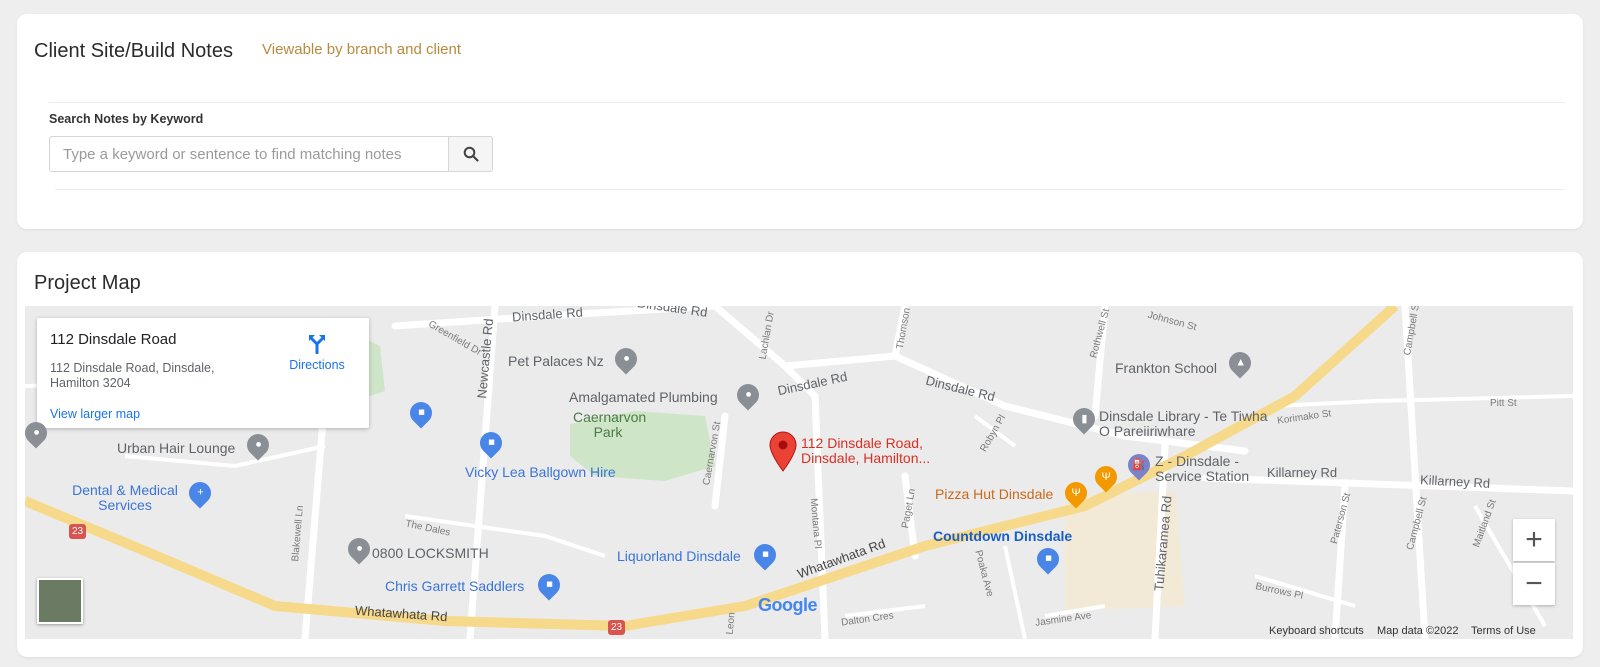  Describe the element at coordinates (807, 102) in the screenshot. I see `divider-top` at that location.